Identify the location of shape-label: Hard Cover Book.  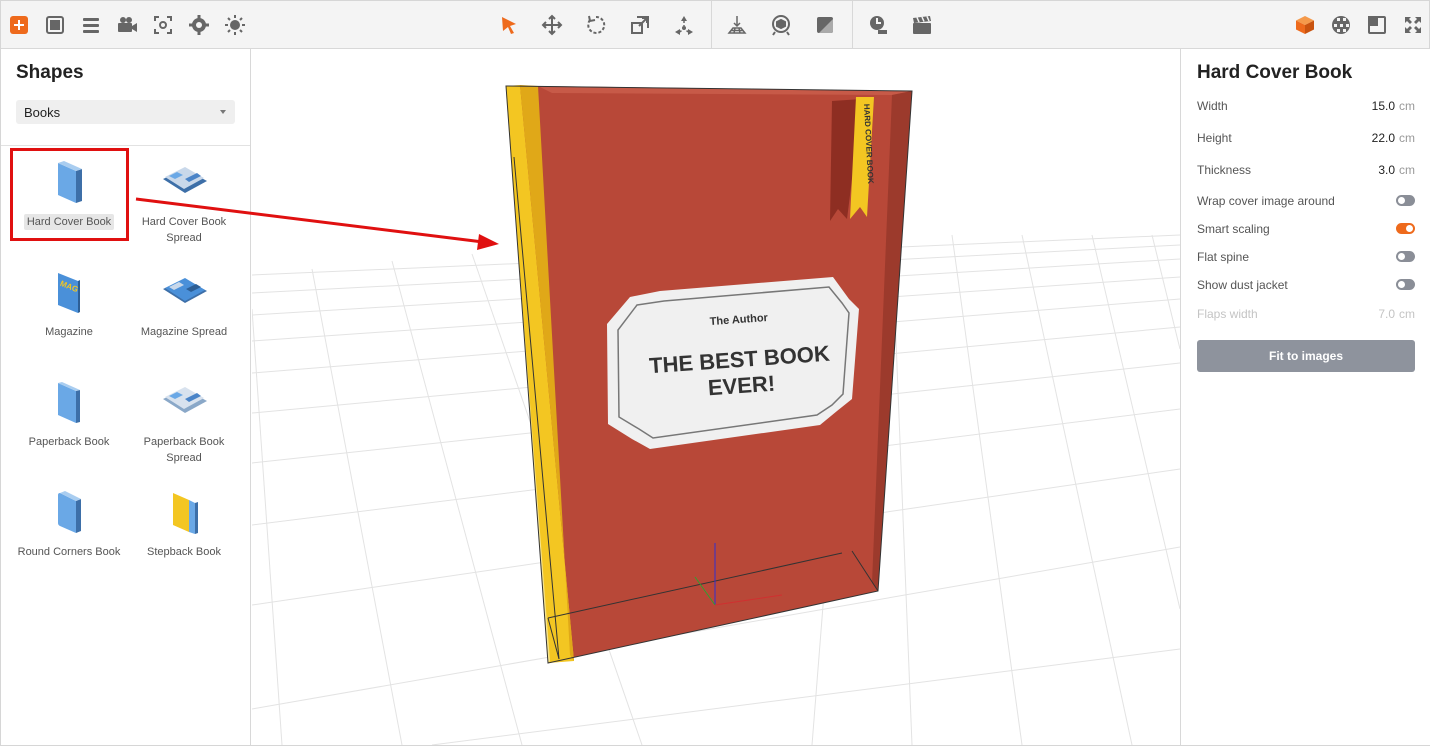
(69, 222).